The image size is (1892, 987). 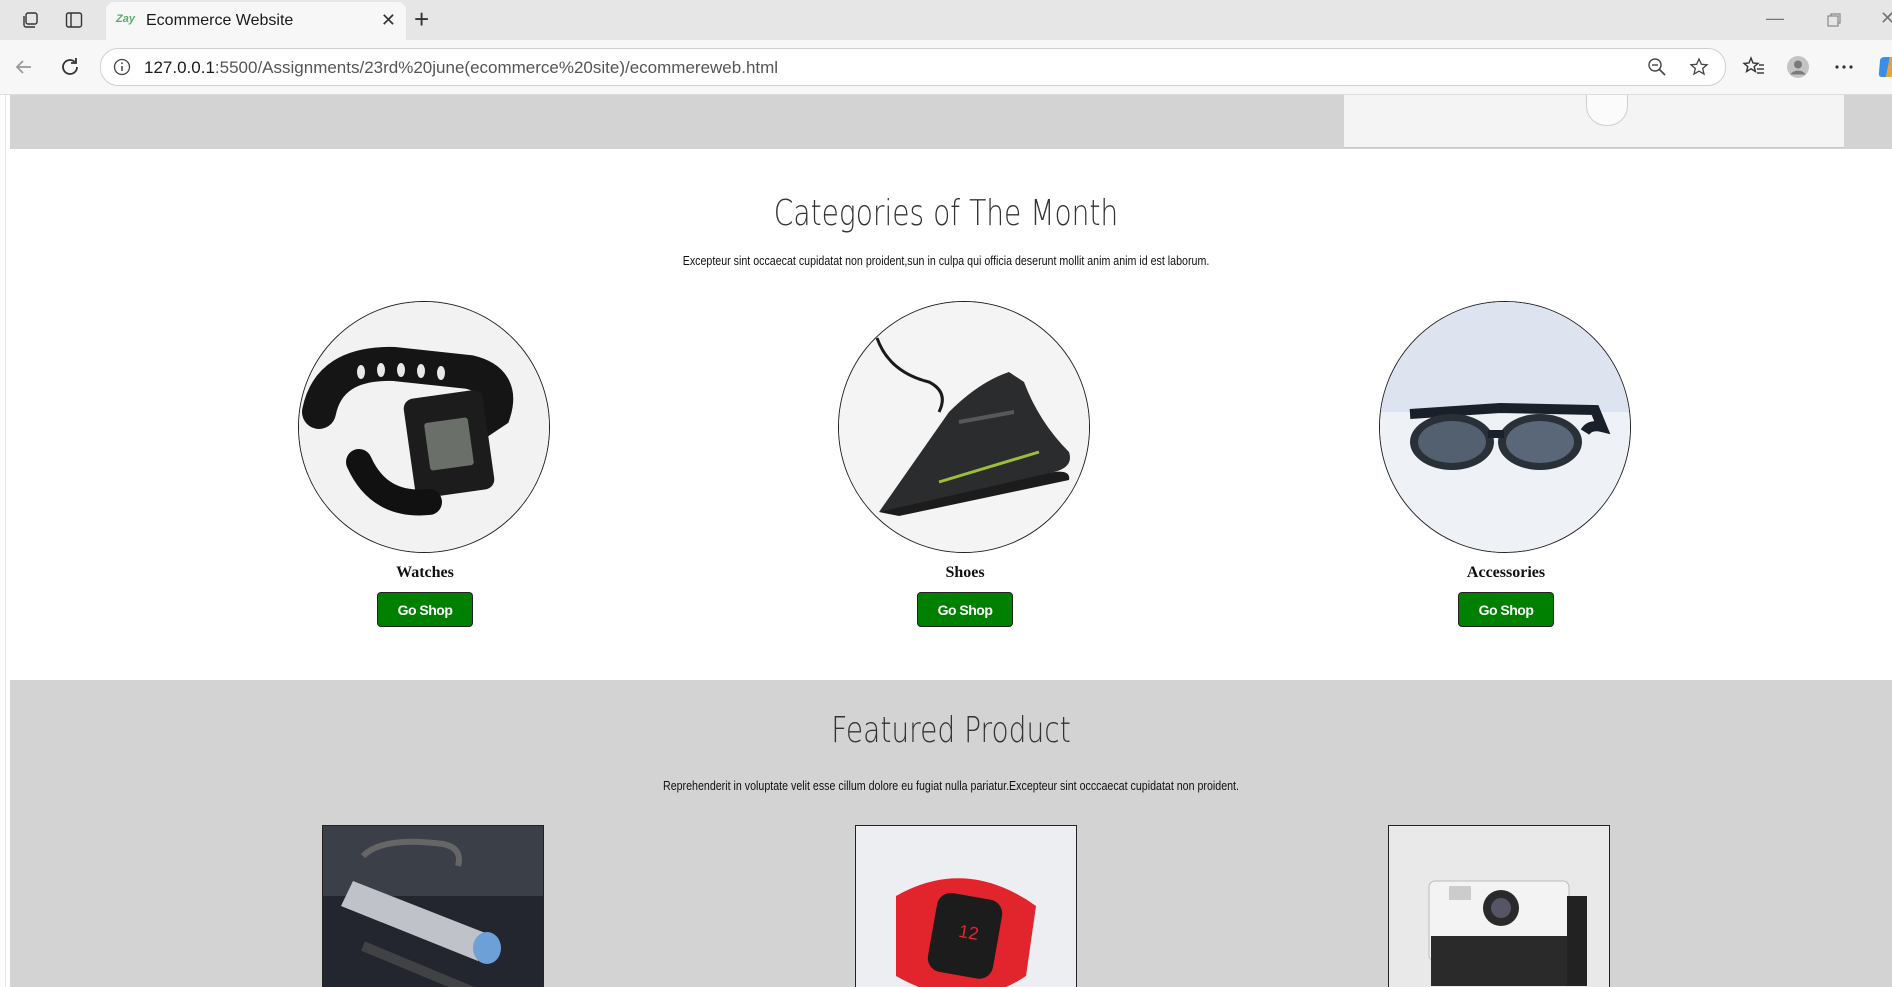 I want to click on go-shop-button-shoes: Go Shop, so click(x=965, y=609).